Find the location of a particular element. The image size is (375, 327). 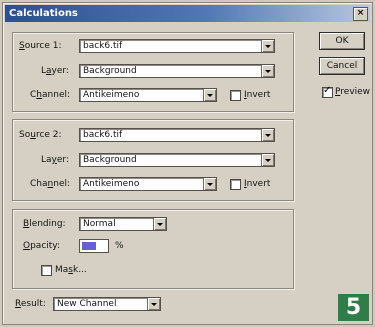

opacity-selection-highlight is located at coordinates (89, 246).